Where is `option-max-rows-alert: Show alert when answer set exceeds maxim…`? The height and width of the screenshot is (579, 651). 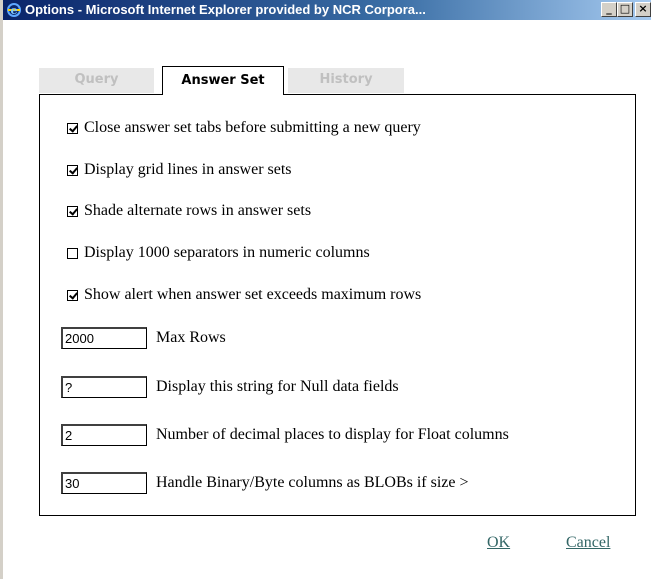
option-max-rows-alert: Show alert when answer set exceeds maxim… is located at coordinates (244, 295).